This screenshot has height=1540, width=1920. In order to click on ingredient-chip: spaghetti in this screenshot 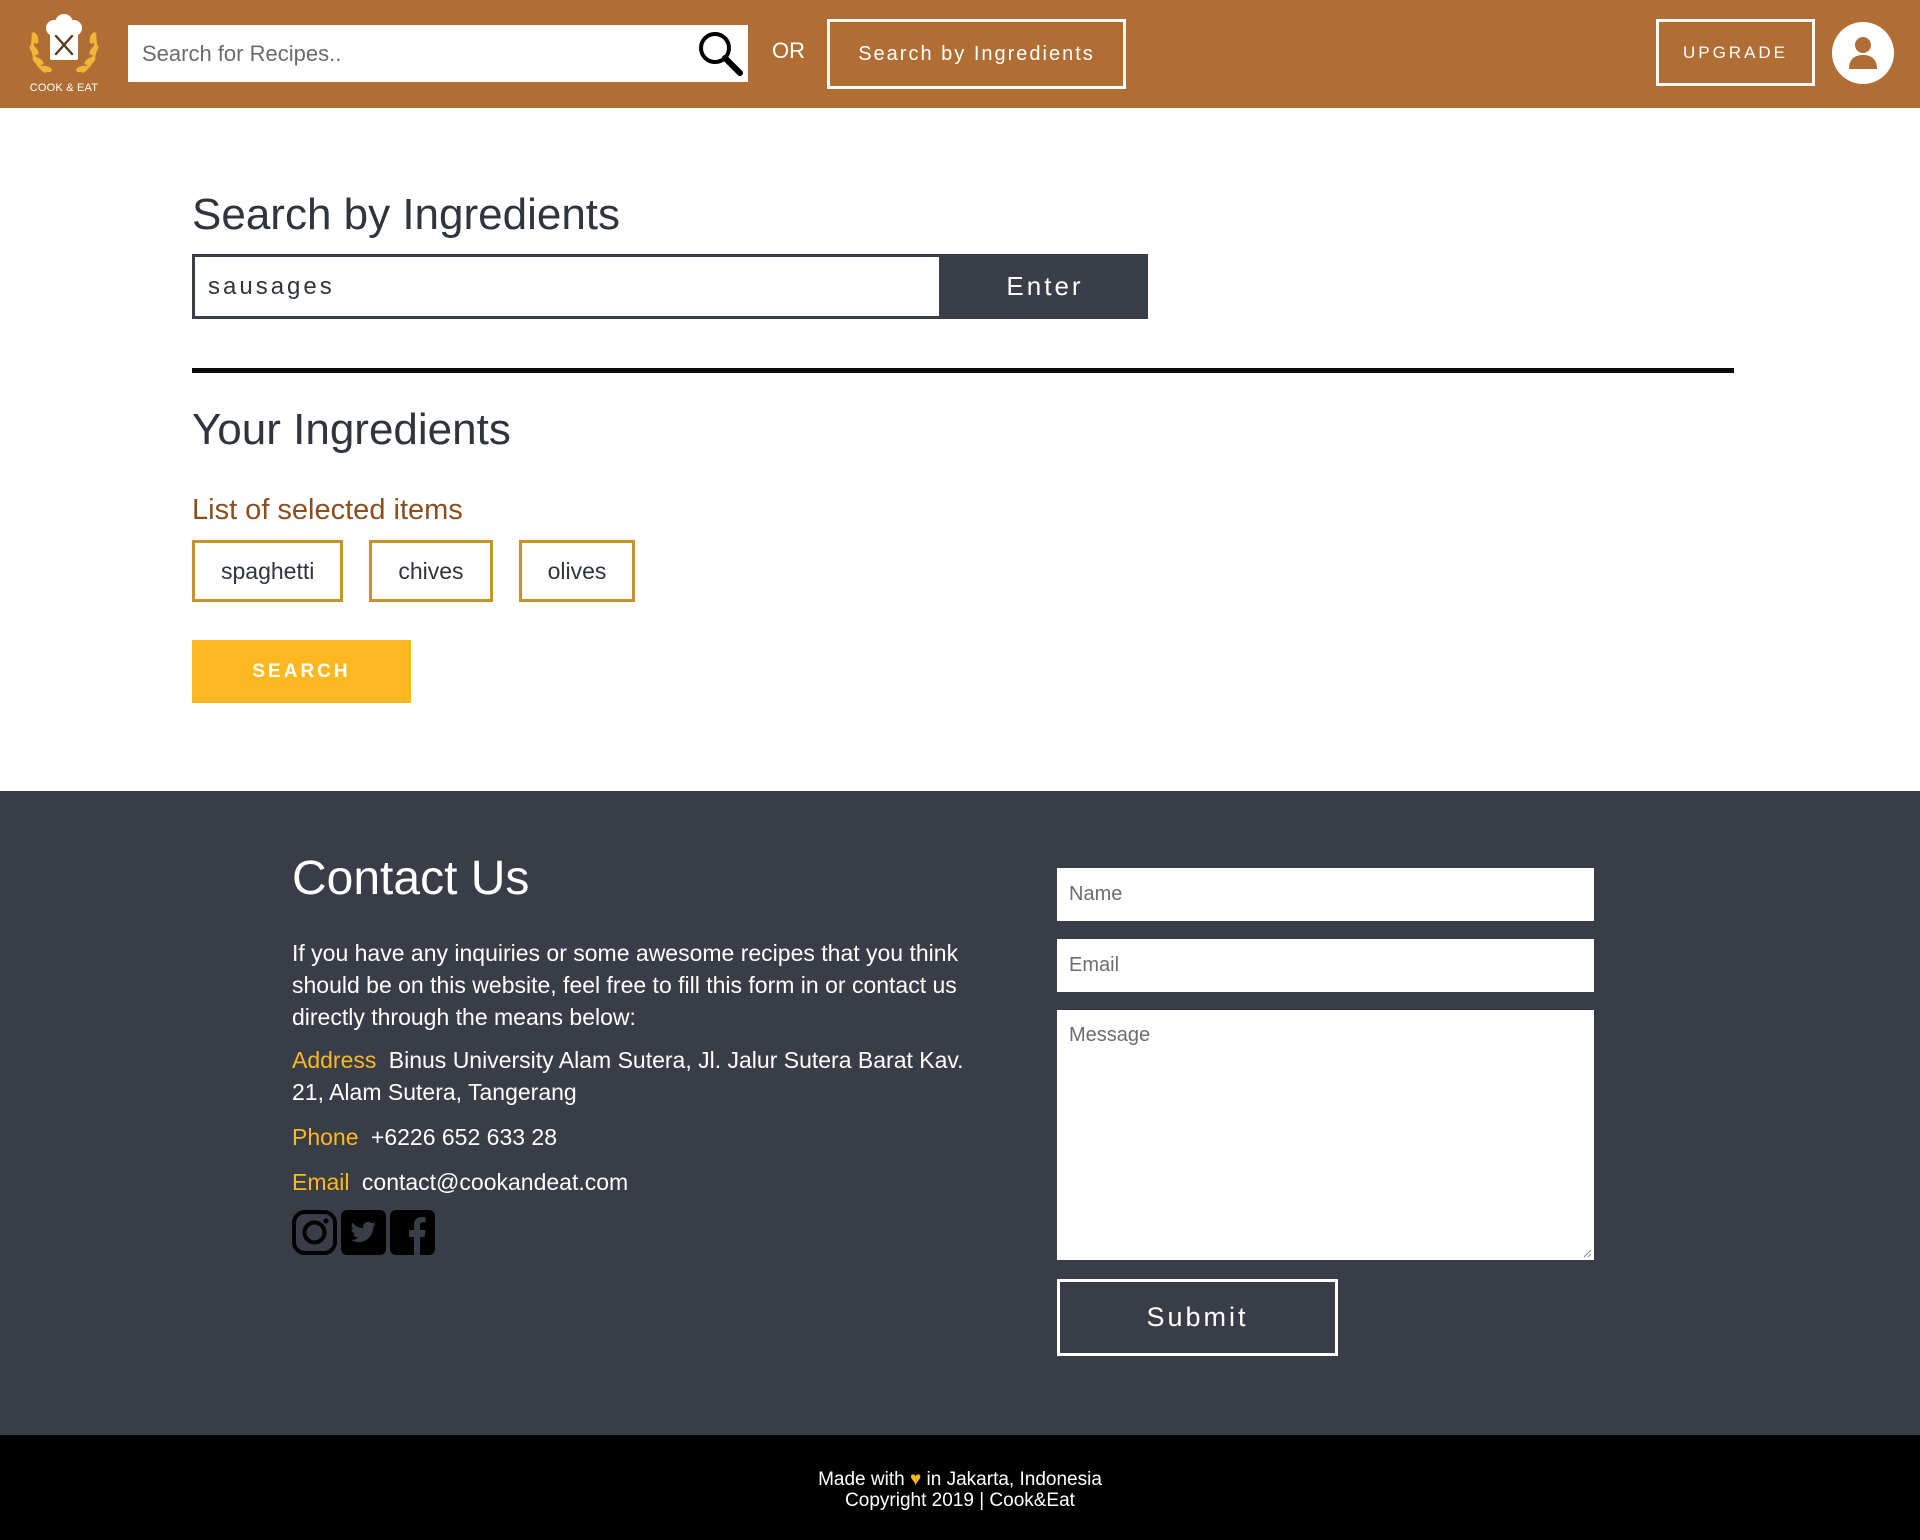, I will do `click(268, 571)`.